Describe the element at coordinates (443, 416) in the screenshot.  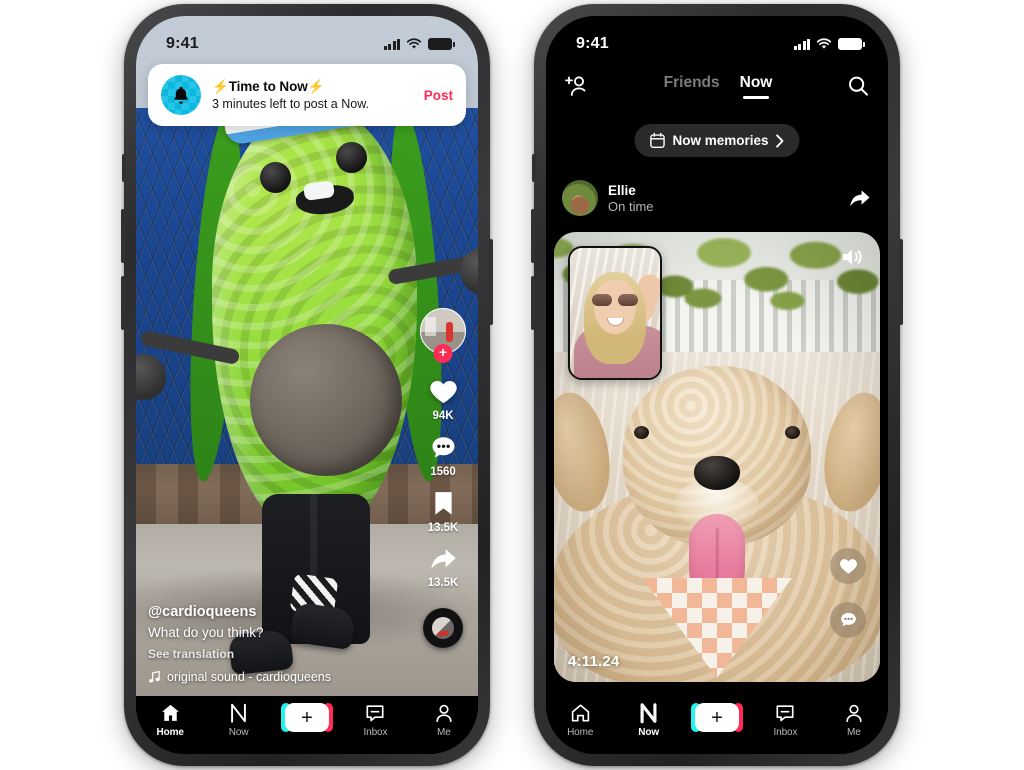
I see `like-count: 94K` at that location.